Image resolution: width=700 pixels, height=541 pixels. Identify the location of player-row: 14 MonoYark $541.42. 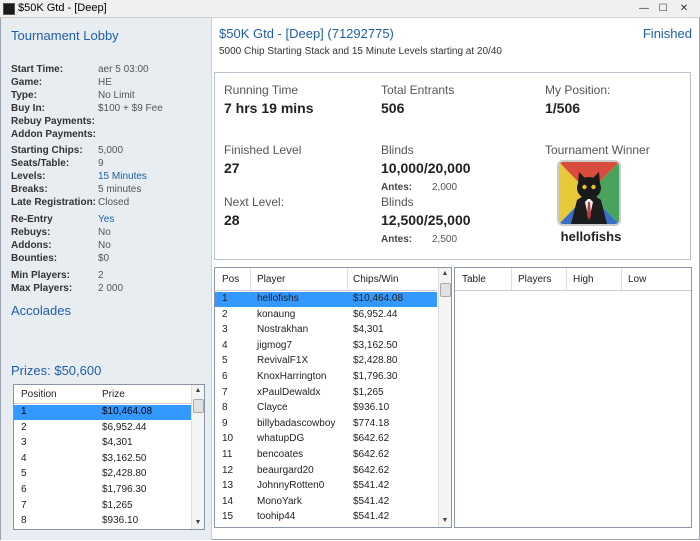
(326, 502).